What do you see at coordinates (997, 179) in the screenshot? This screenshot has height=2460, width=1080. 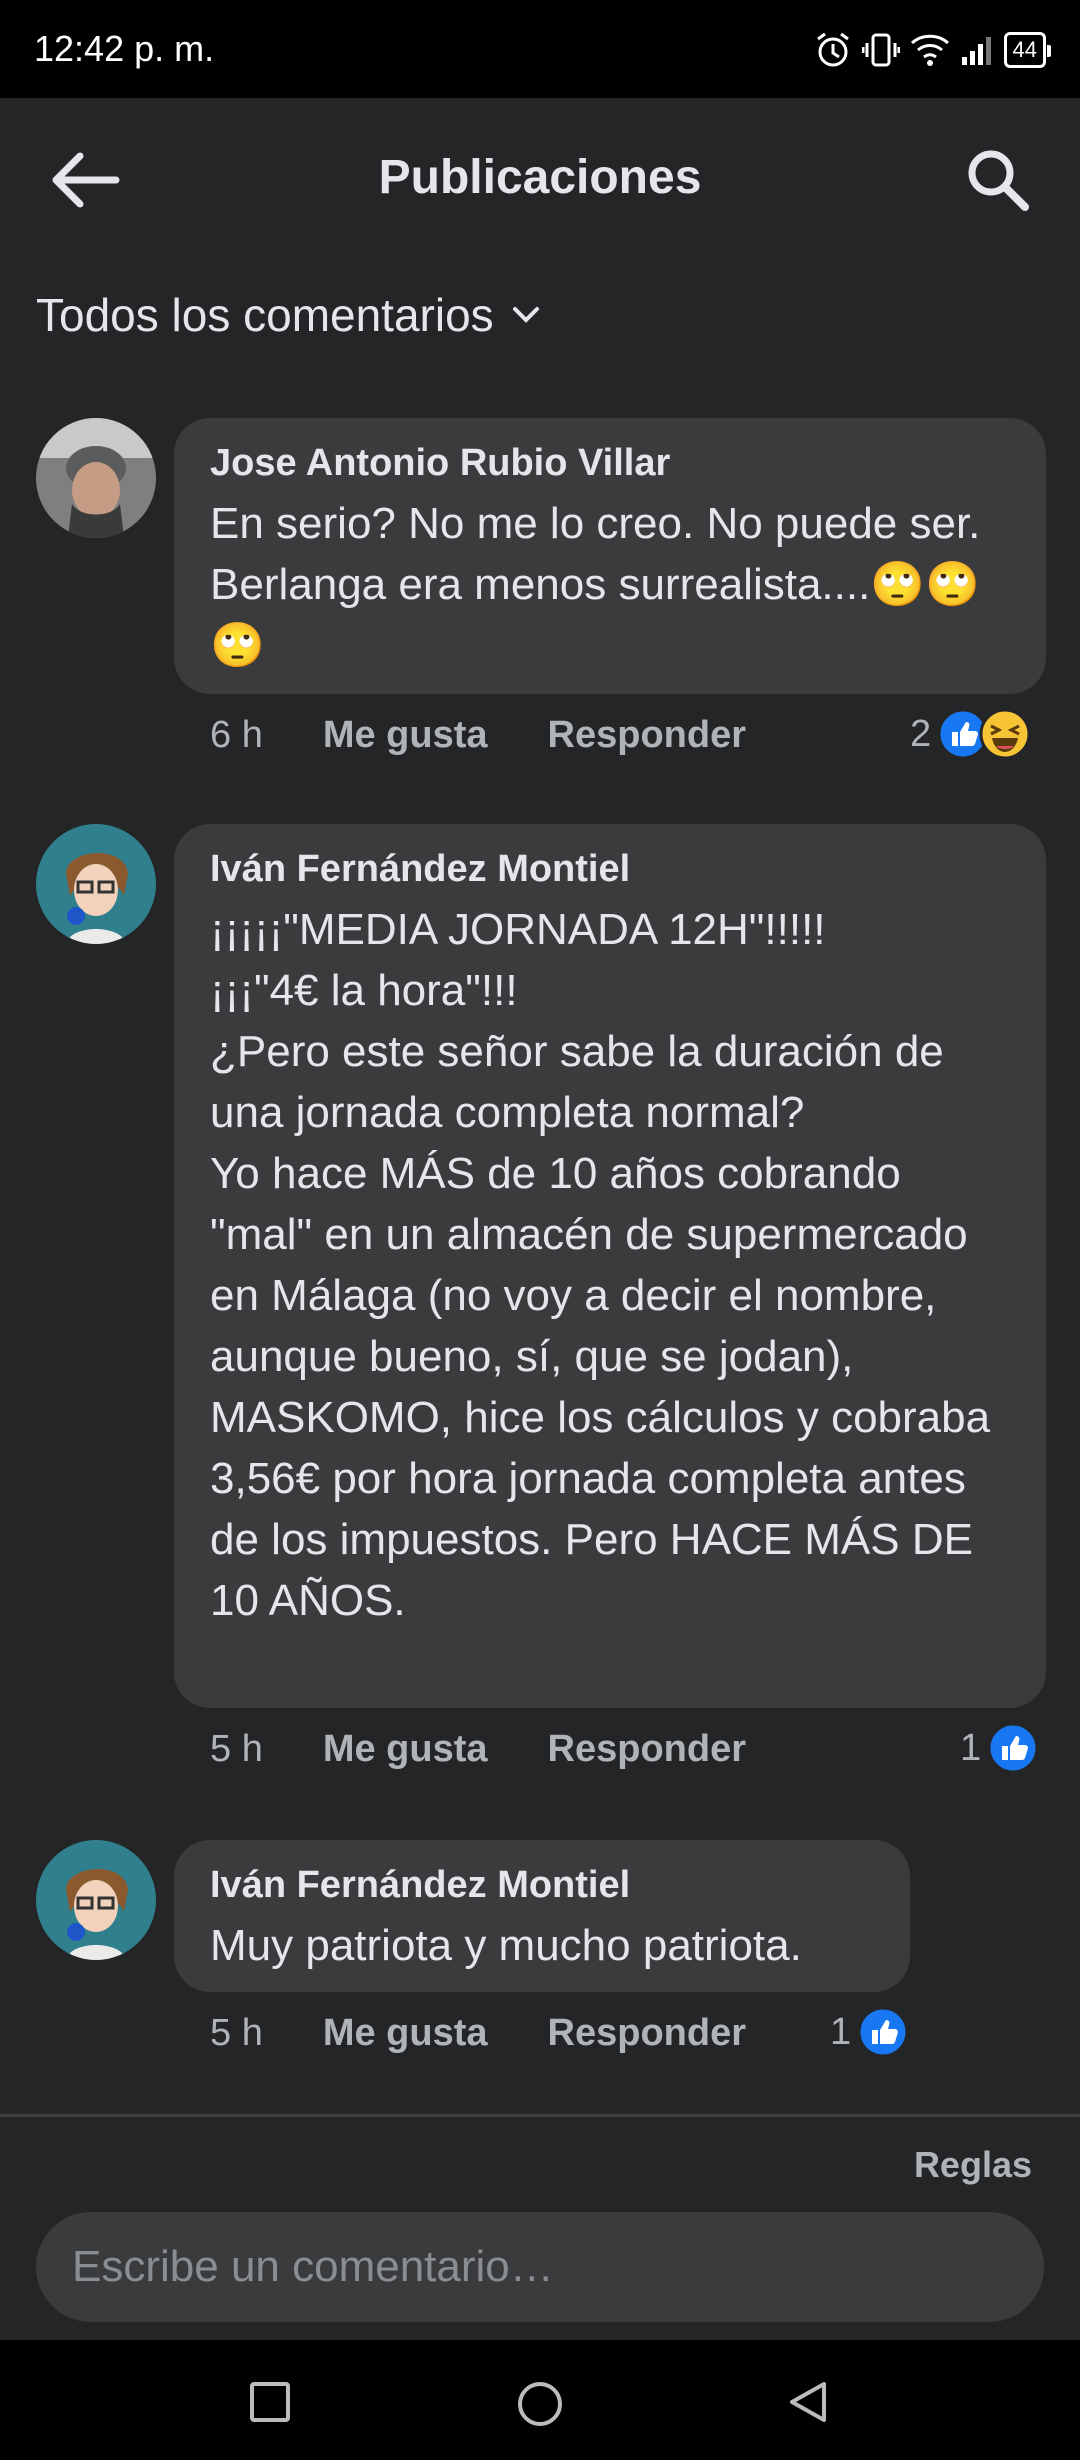 I see `search-icon` at bounding box center [997, 179].